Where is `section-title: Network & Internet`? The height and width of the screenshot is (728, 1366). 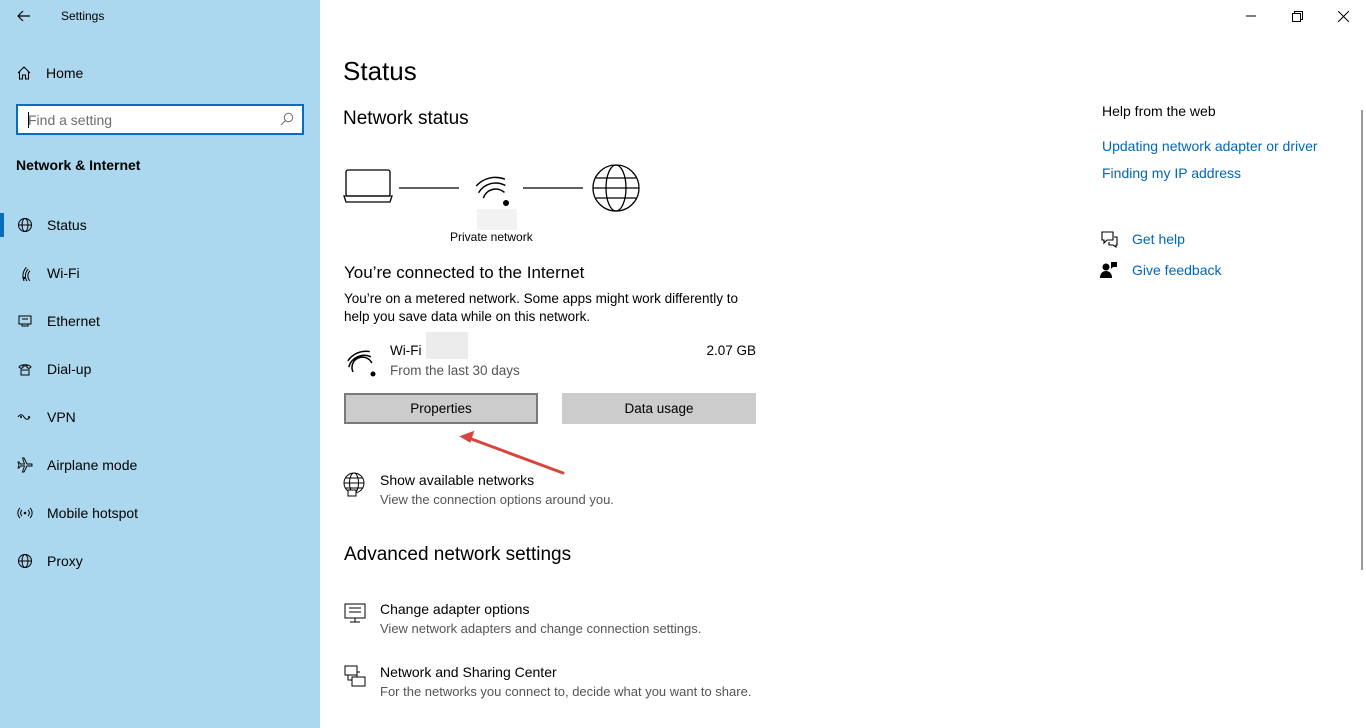 section-title: Network & Internet is located at coordinates (78, 165).